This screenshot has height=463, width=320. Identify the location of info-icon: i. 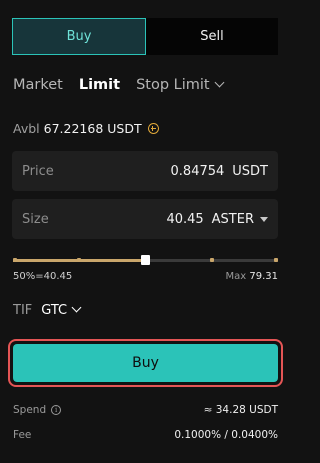
(56, 410).